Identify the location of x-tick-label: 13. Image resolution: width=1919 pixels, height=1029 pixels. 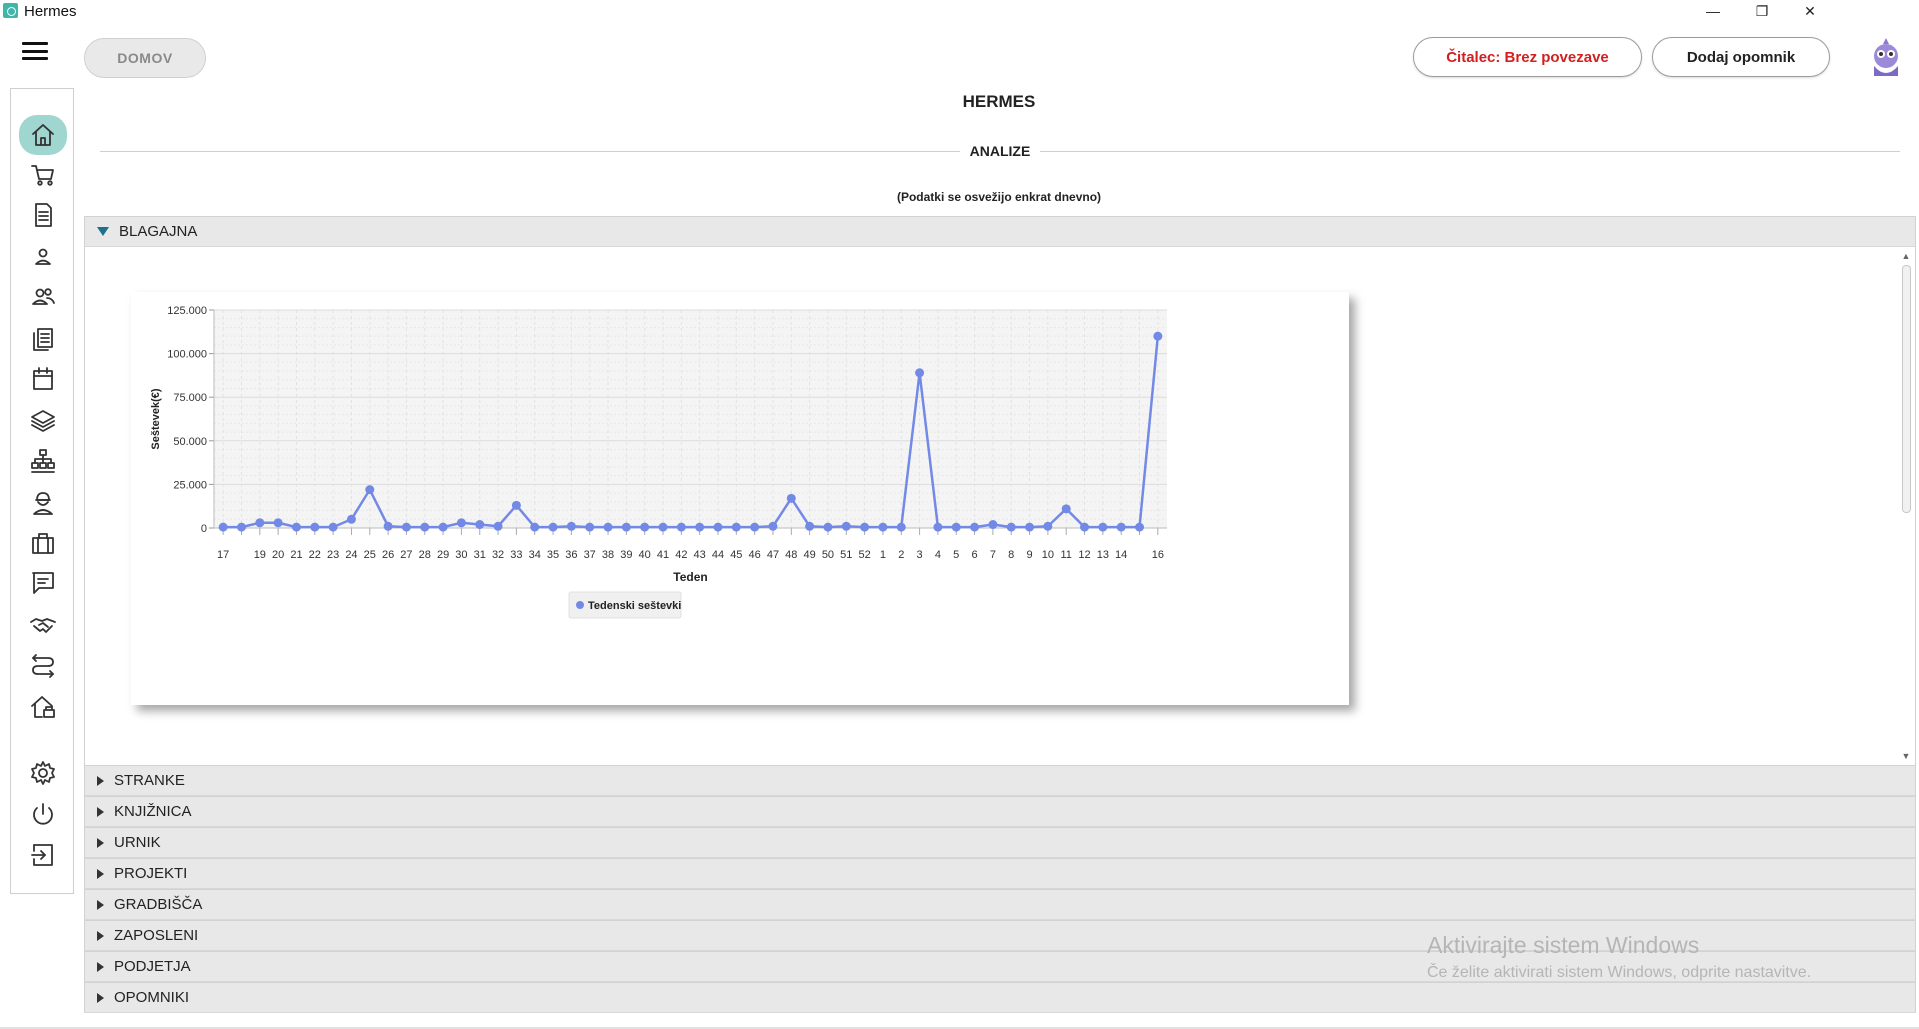
(1103, 555).